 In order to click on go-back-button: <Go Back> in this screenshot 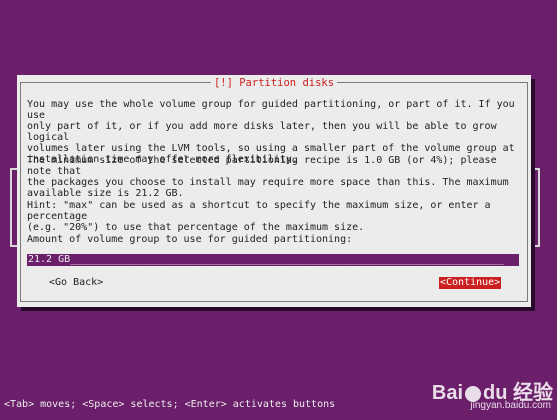, I will do `click(76, 283)`.